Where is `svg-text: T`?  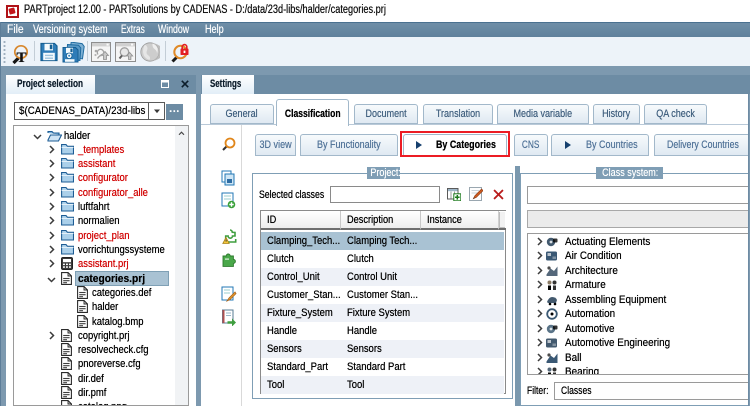 svg-text: T is located at coordinates (21, 58).